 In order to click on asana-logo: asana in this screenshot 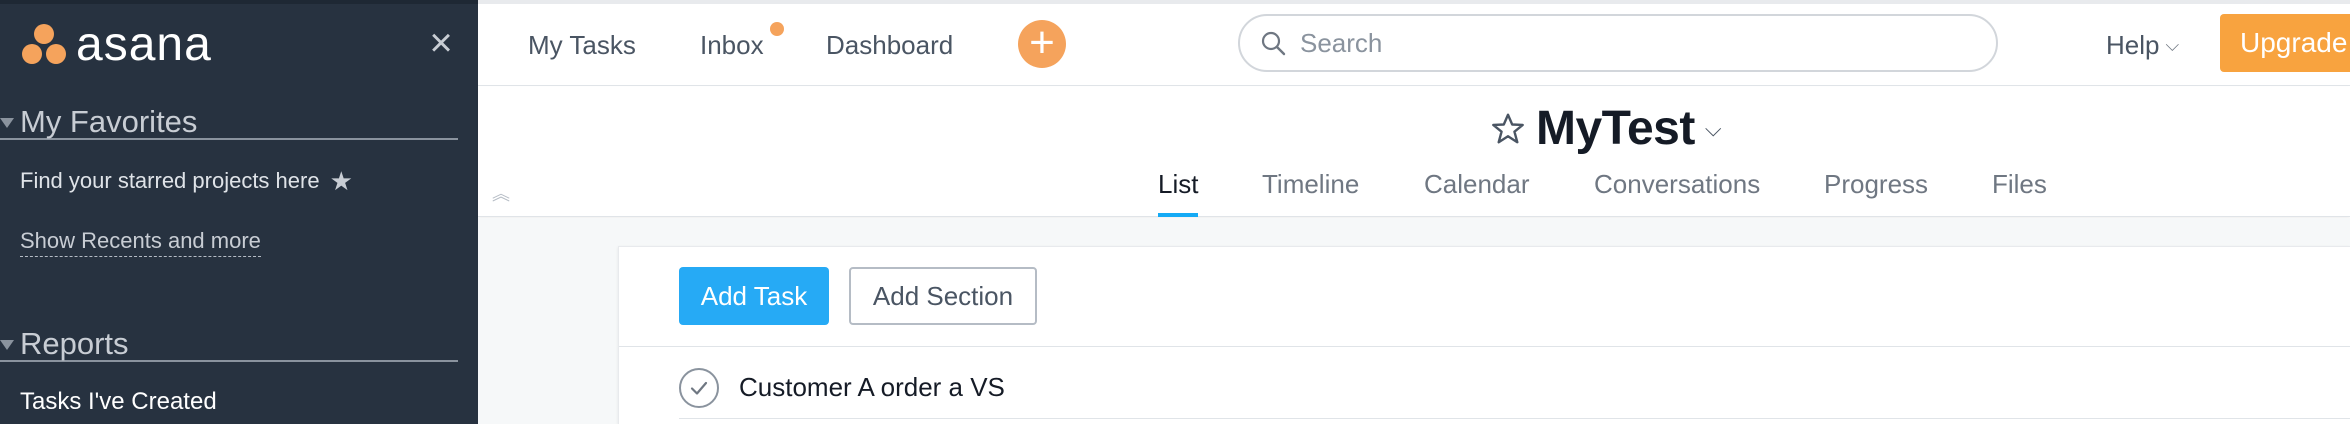, I will do `click(116, 44)`.